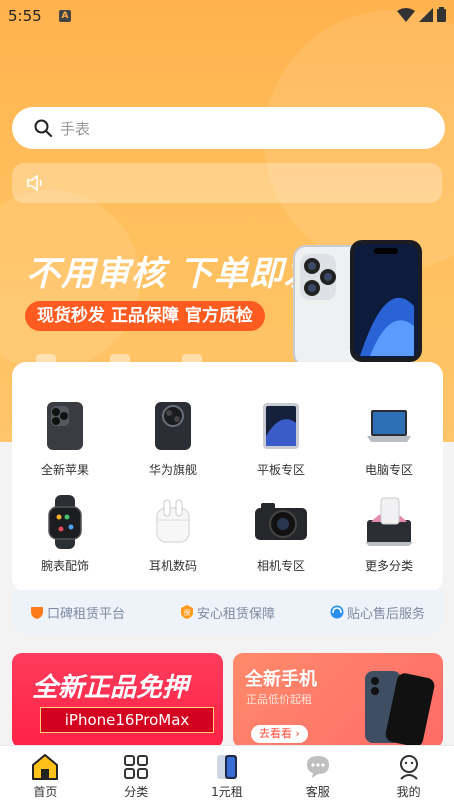  Describe the element at coordinates (45, 792) in the screenshot. I see `tab-label: 首页` at that location.